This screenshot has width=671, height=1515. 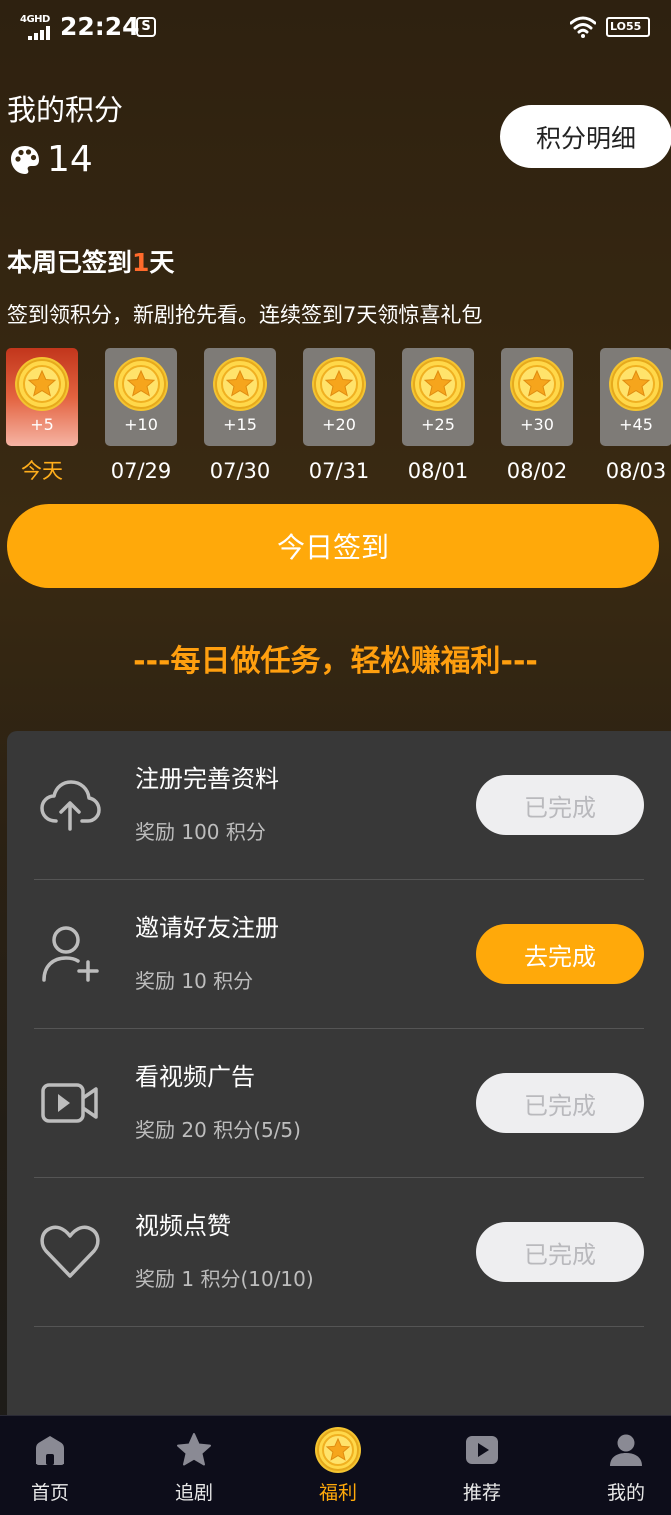 I want to click on tab-label: 追剧, so click(x=193, y=1493).